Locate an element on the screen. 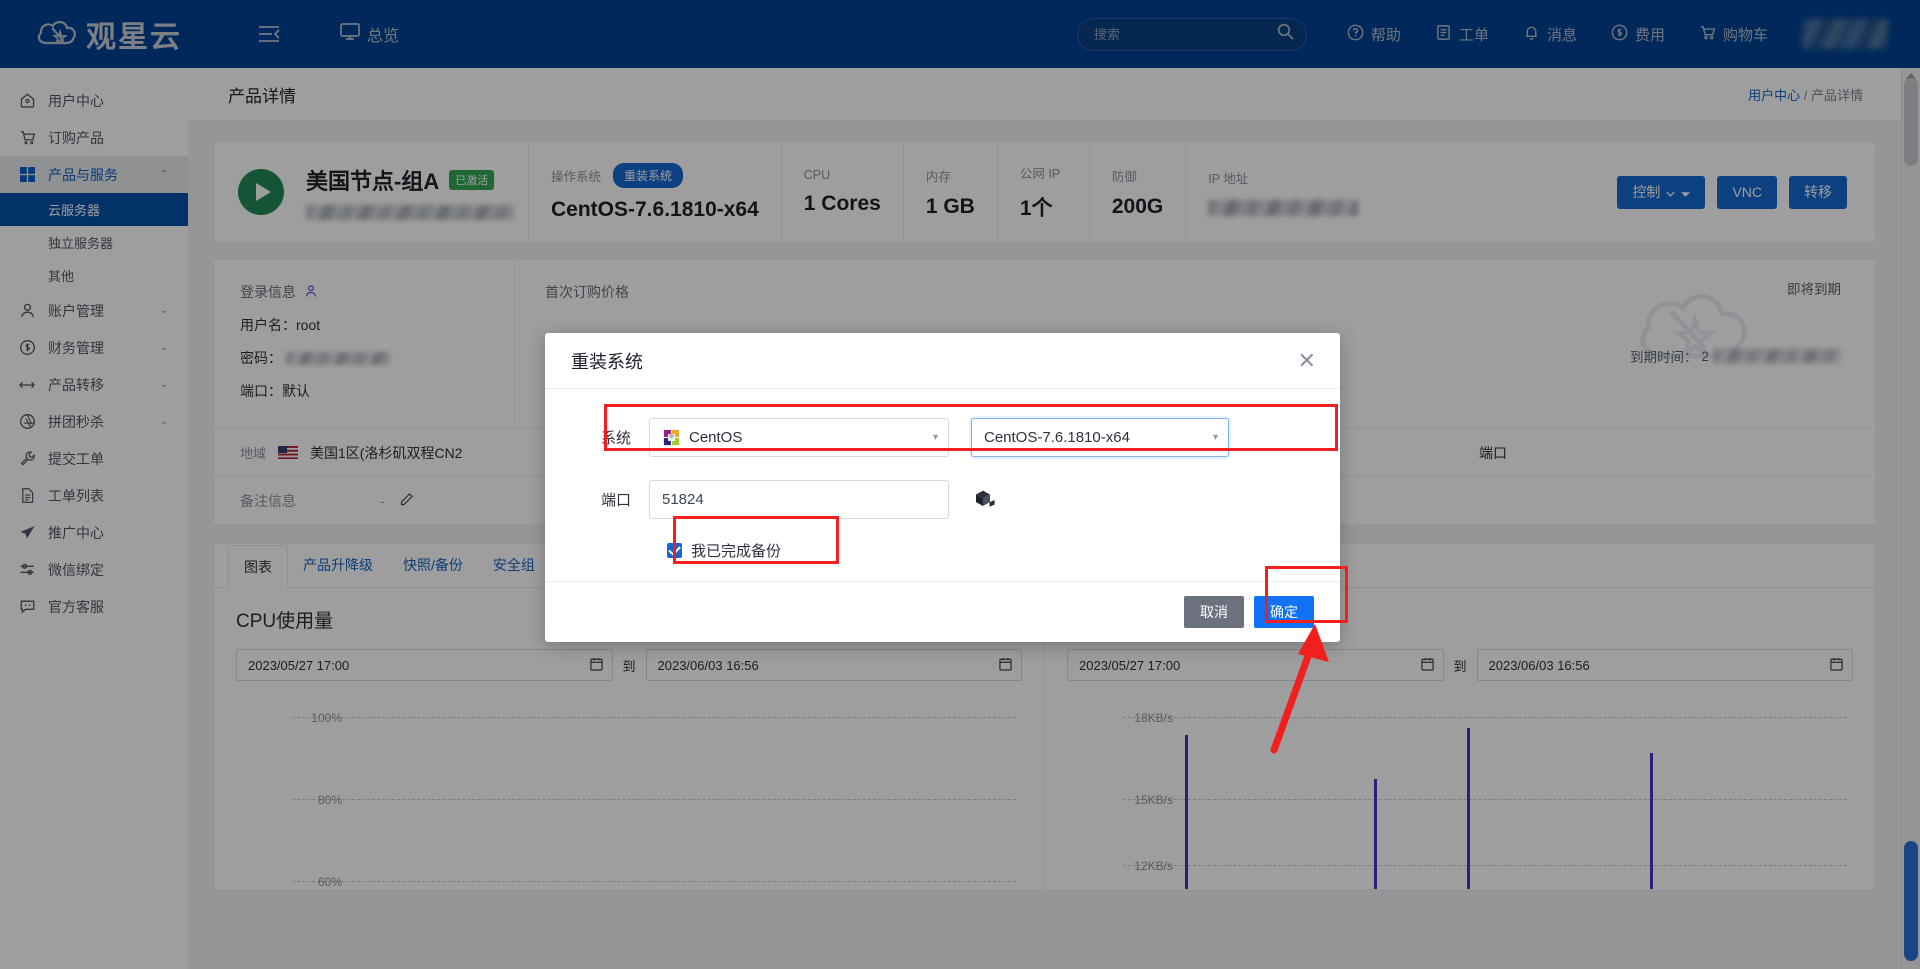  dice-random-icon is located at coordinates (984, 499).